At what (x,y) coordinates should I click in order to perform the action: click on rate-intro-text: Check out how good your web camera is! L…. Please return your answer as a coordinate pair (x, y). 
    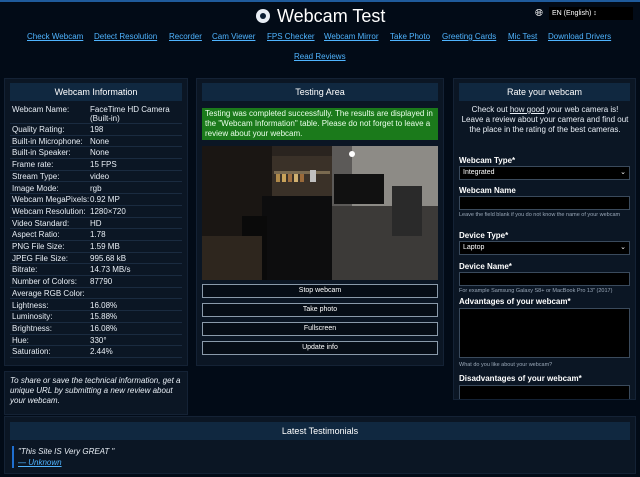
    Looking at the image, I should click on (545, 120).